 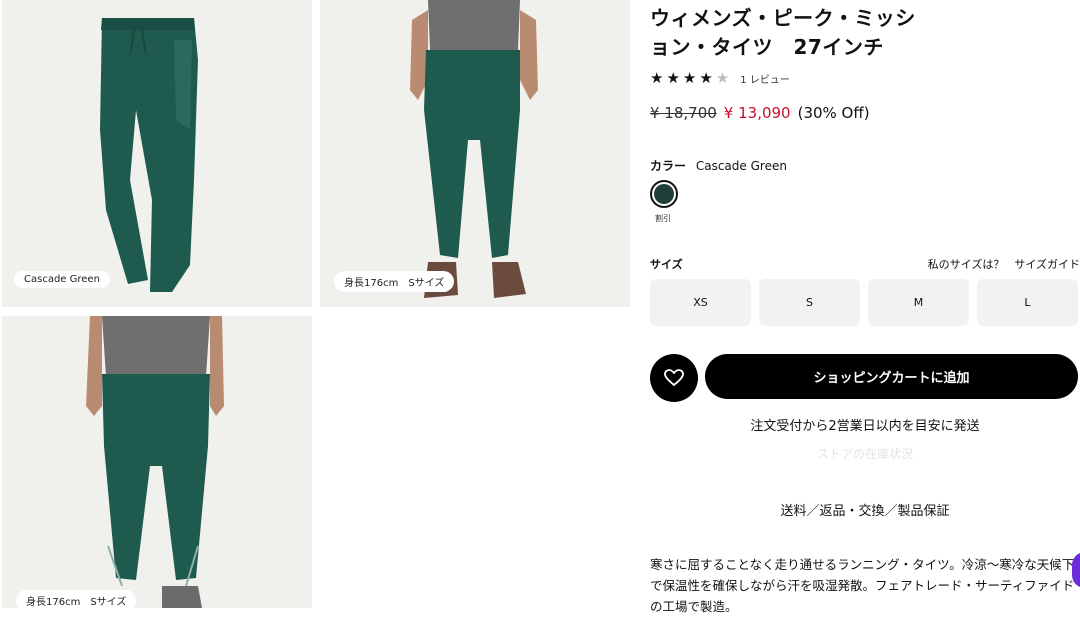 What do you see at coordinates (700, 302) in the screenshot?
I see `size-button-xs: XS` at bounding box center [700, 302].